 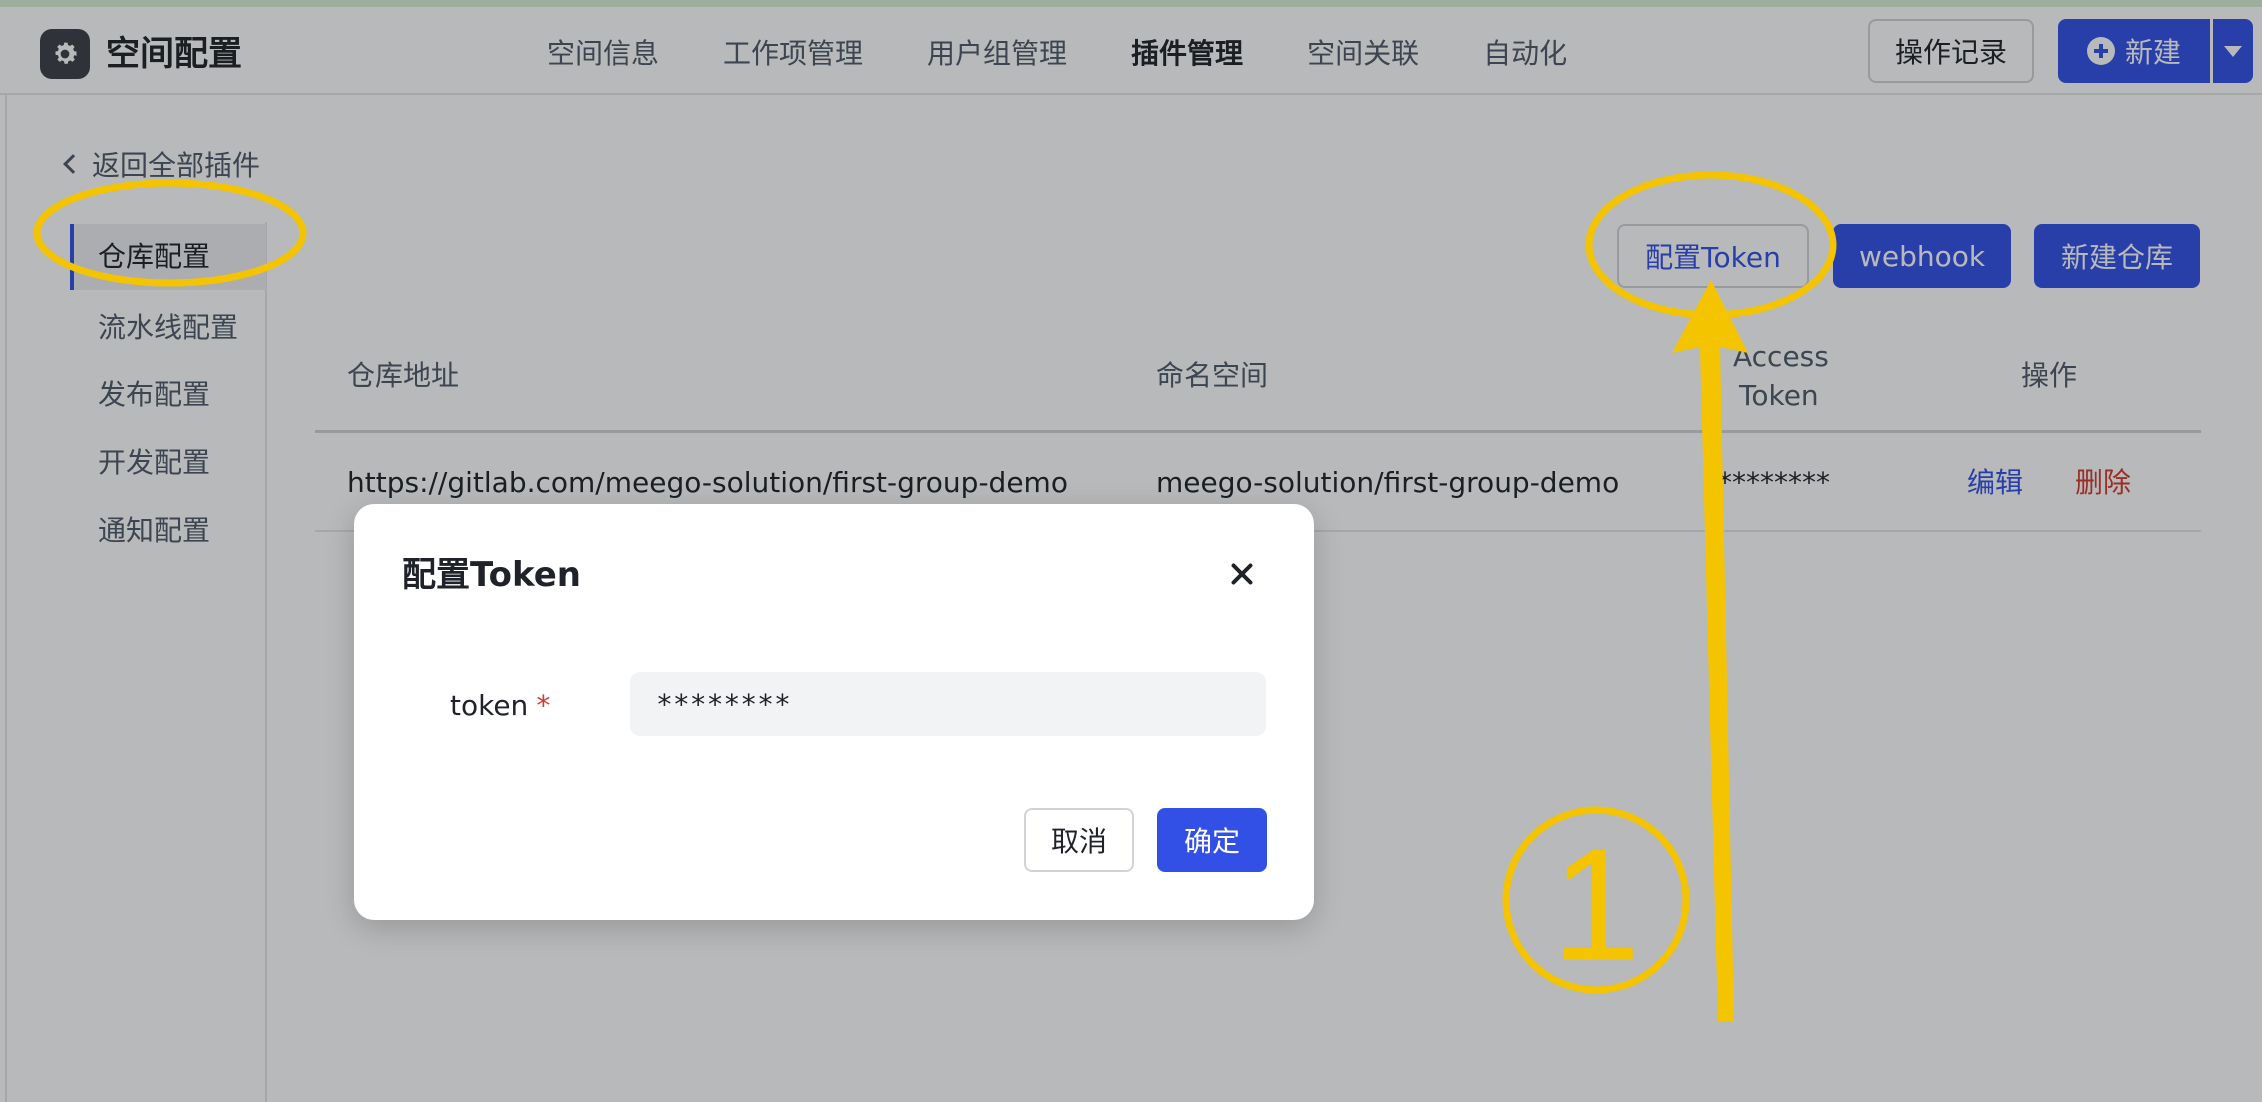 I want to click on confirm-button: 确定, so click(x=1212, y=840).